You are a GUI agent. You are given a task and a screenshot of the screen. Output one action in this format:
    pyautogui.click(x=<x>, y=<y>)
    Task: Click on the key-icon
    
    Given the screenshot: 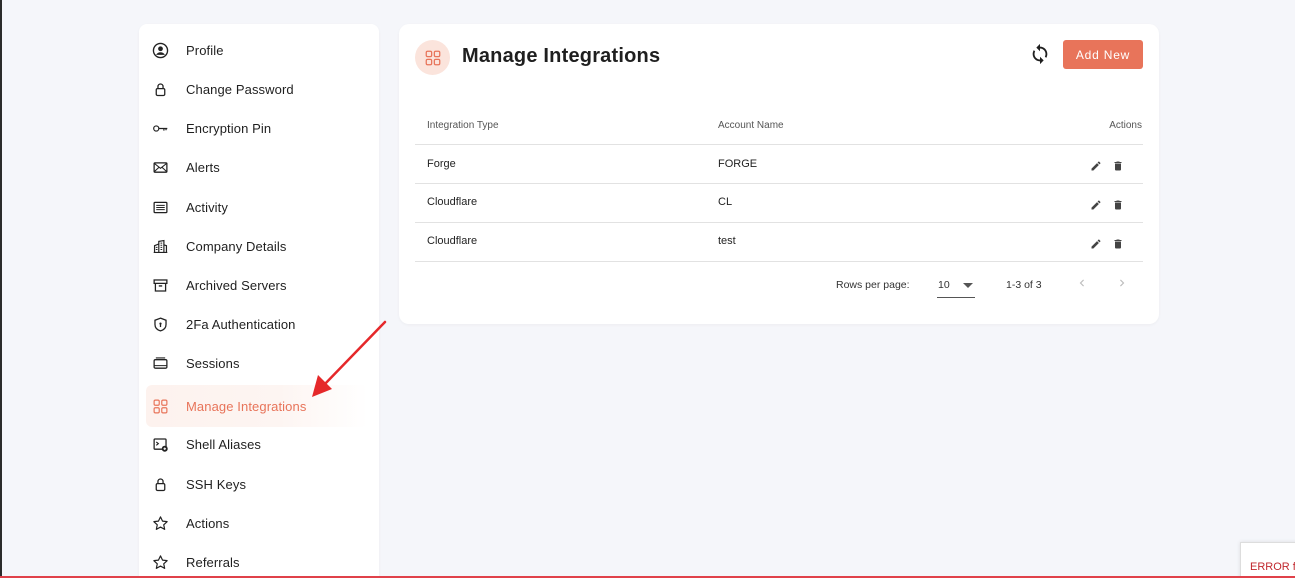 What is the action you would take?
    pyautogui.click(x=160, y=129)
    